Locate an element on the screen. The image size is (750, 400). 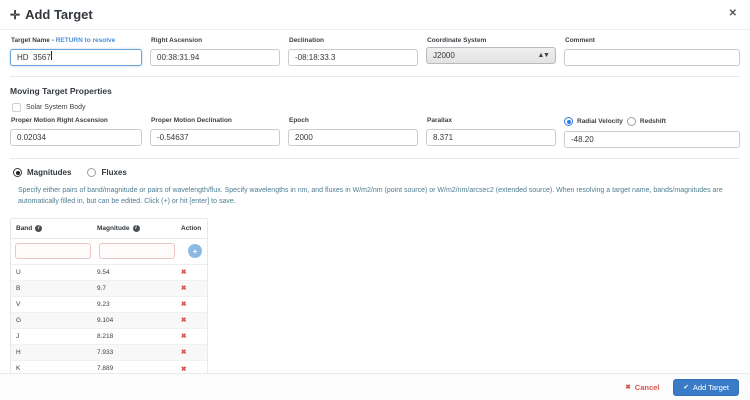
magnitude-cell: 7.933 is located at coordinates (105, 352).